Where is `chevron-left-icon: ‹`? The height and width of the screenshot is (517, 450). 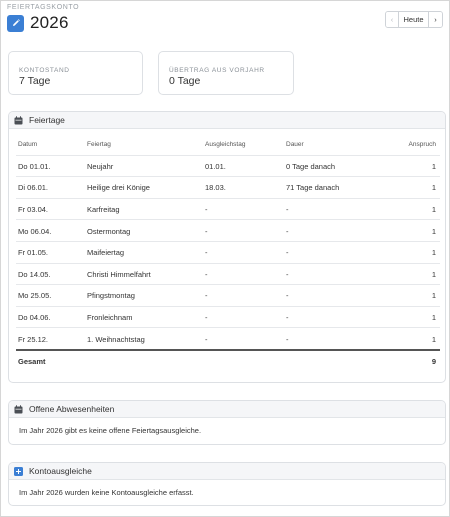 chevron-left-icon: ‹ is located at coordinates (392, 19).